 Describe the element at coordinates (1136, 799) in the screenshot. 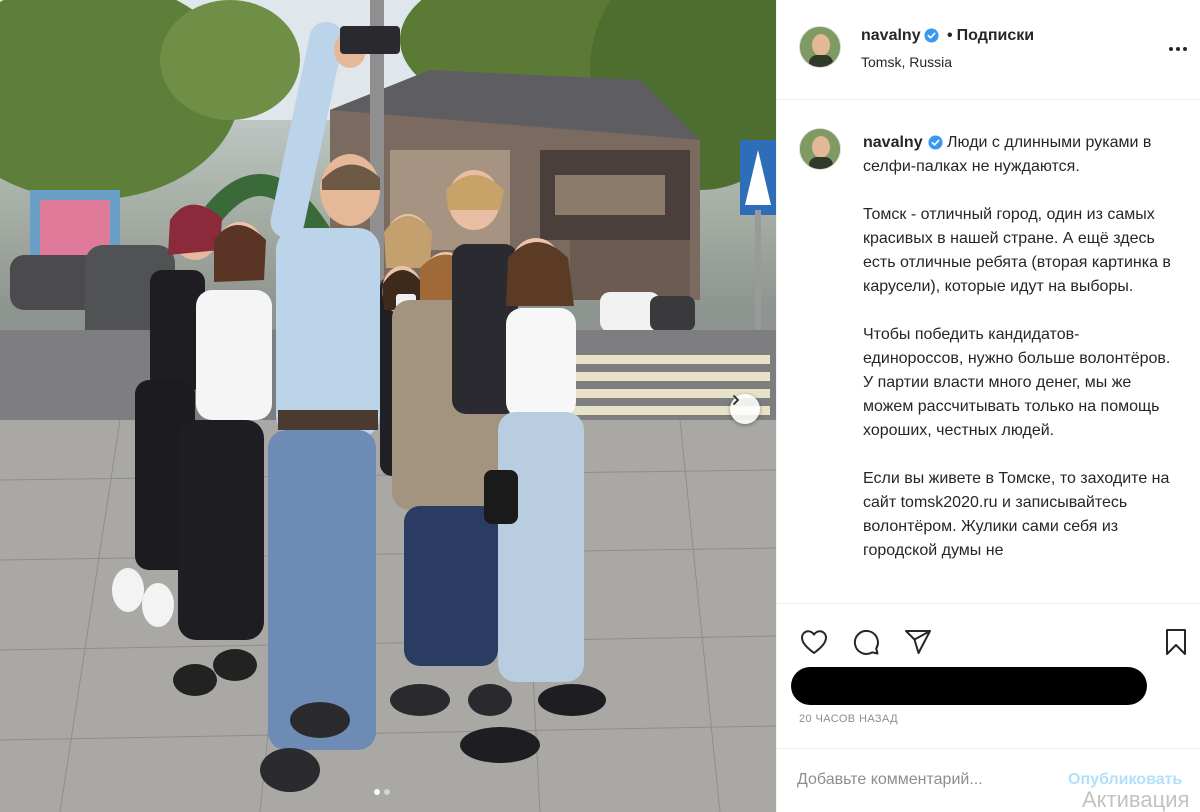

I see `os-activation-watermark: Активация` at that location.